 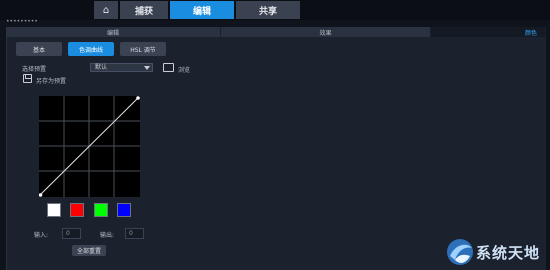 I want to click on panel-tabs: 编辑 效果 颜色, so click(x=276, y=32).